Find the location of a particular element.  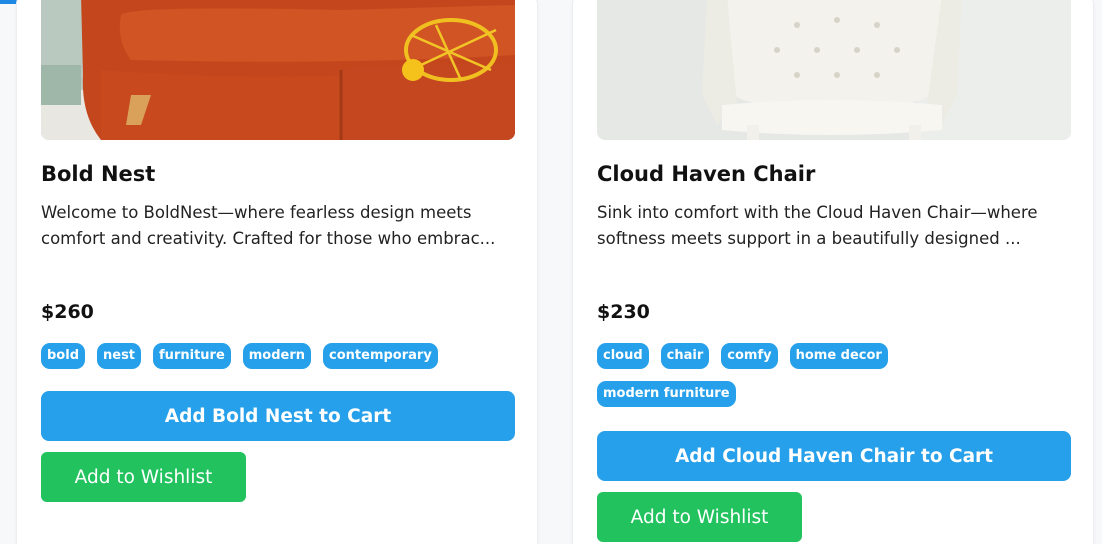

tag-list: bold nest furniture modern contemporary is located at coordinates (261, 356).